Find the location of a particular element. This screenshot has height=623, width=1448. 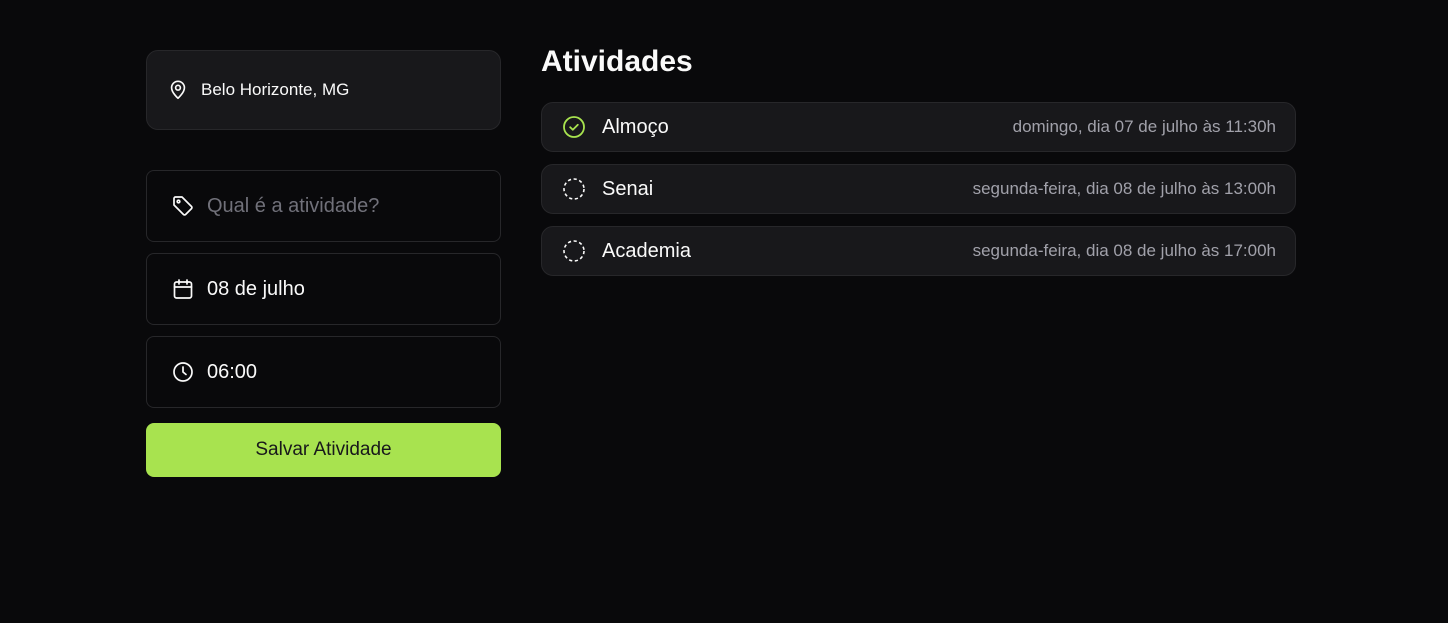

activity-name: Almoço is located at coordinates (635, 126).